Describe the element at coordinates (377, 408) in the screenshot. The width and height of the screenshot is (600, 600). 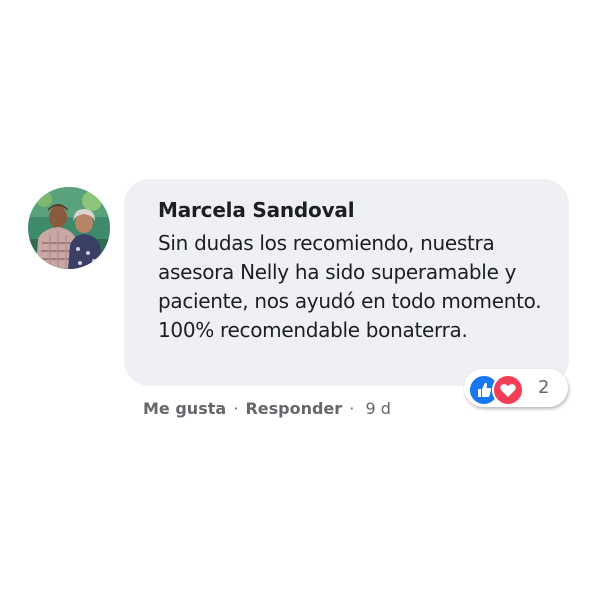
I see `comment-timestamp: 9 d` at that location.